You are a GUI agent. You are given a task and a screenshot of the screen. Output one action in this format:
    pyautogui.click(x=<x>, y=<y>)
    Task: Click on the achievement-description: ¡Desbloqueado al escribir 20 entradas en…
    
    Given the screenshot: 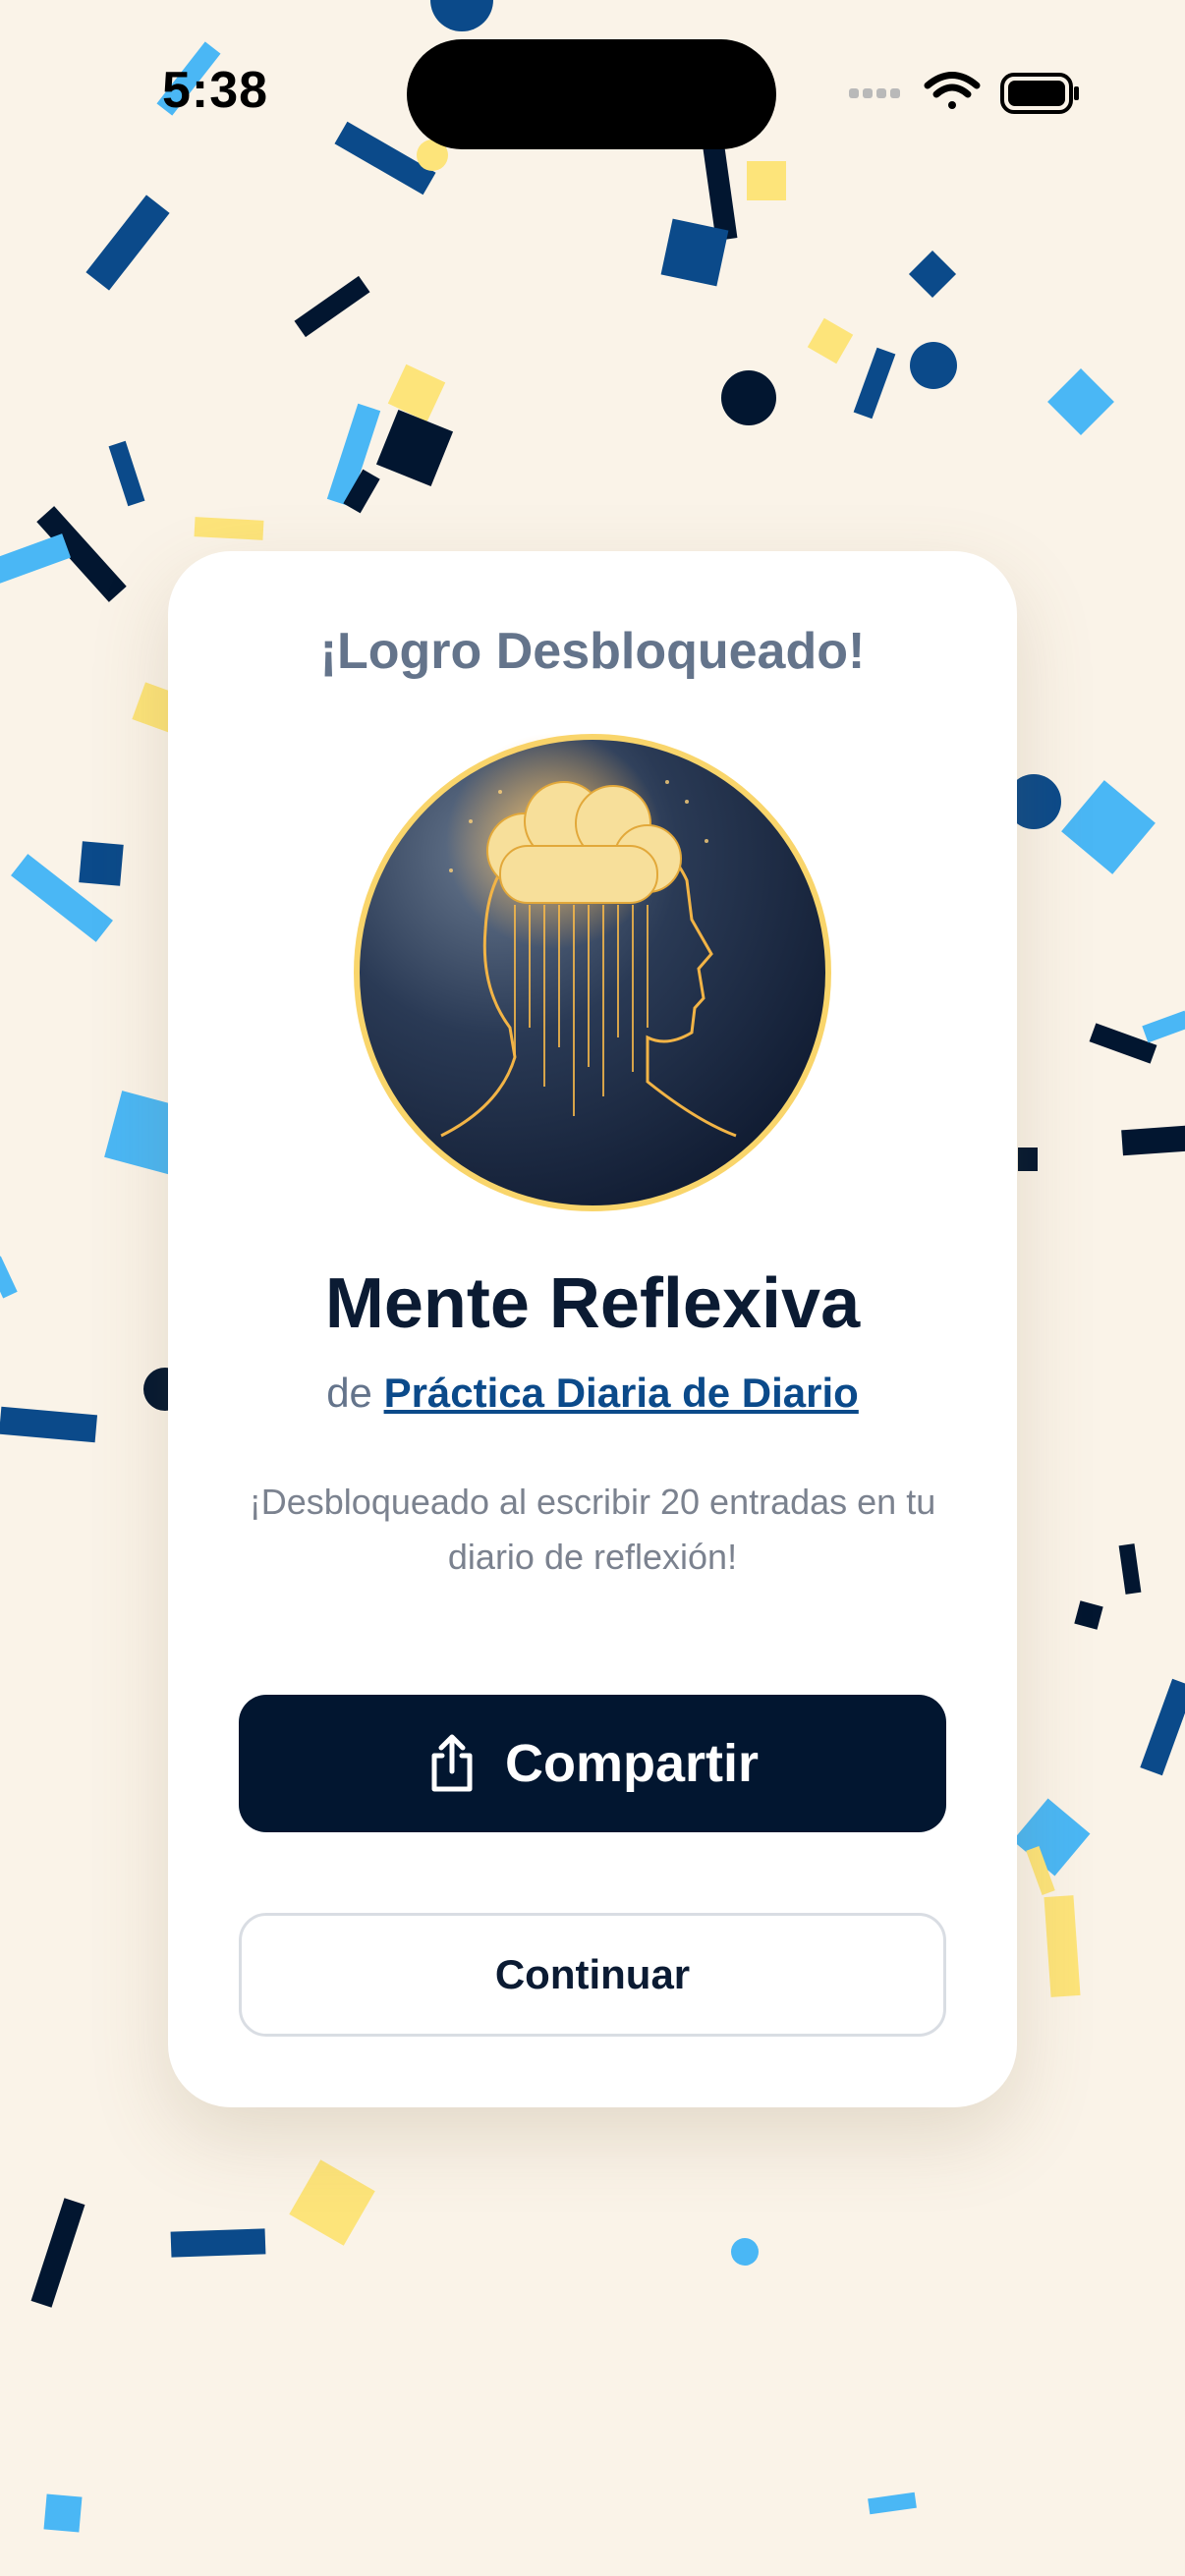 What is the action you would take?
    pyautogui.click(x=592, y=1529)
    